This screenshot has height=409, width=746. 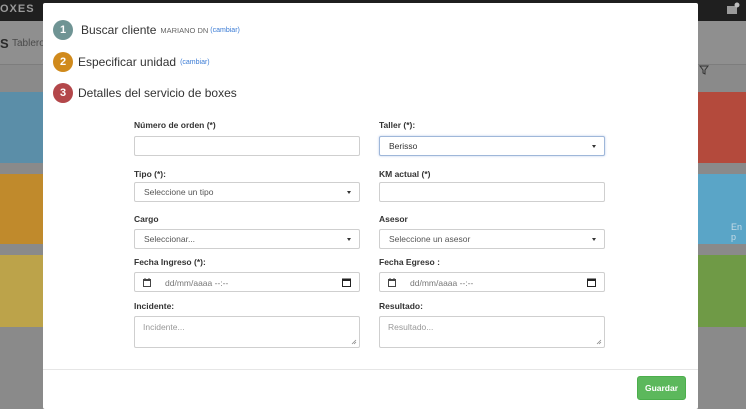 I want to click on background-tile-orange, so click(x=21, y=209).